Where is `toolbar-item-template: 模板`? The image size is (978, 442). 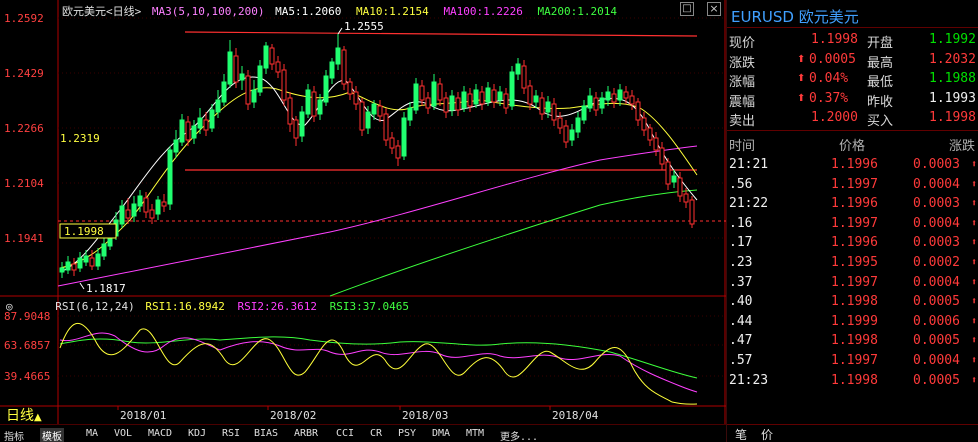
toolbar-item-template: 模板 is located at coordinates (52, 435).